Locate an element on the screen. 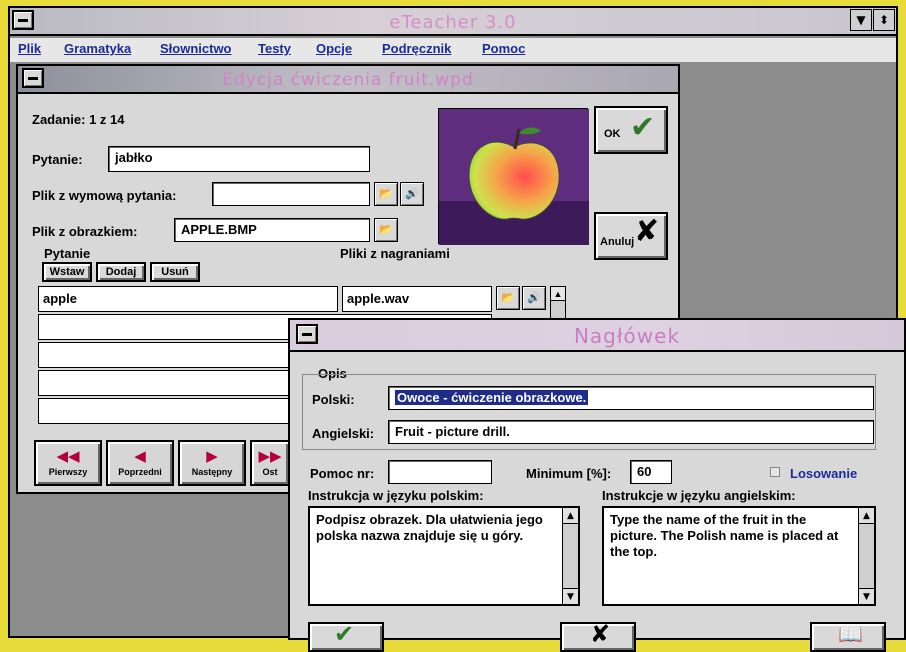  answer-file-row: apple.wav is located at coordinates (417, 299).